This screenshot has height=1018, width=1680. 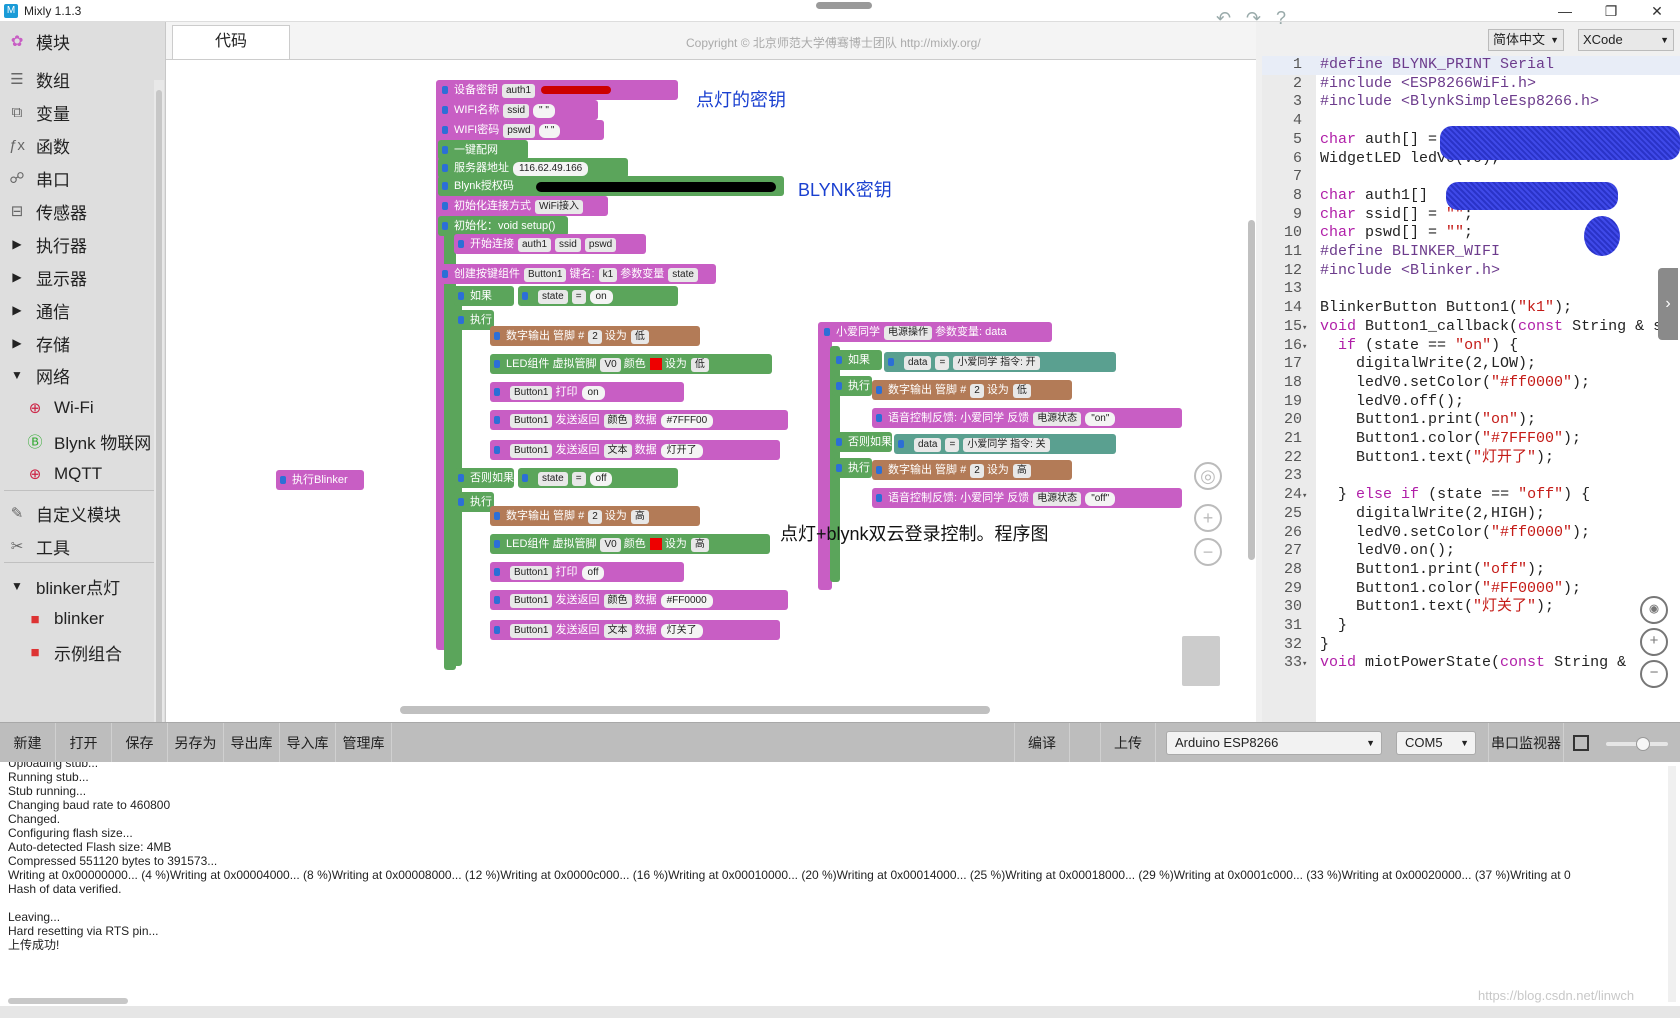 What do you see at coordinates (76, 41) in the screenshot?
I see `sidebar-item-blocks: ✿ 模块` at bounding box center [76, 41].